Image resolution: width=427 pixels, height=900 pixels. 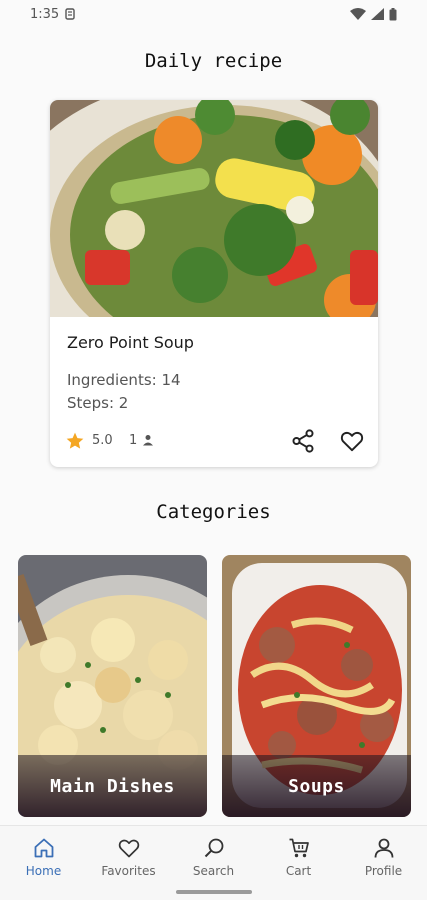 I want to click on nav-cart: Cart, so click(x=298, y=860).